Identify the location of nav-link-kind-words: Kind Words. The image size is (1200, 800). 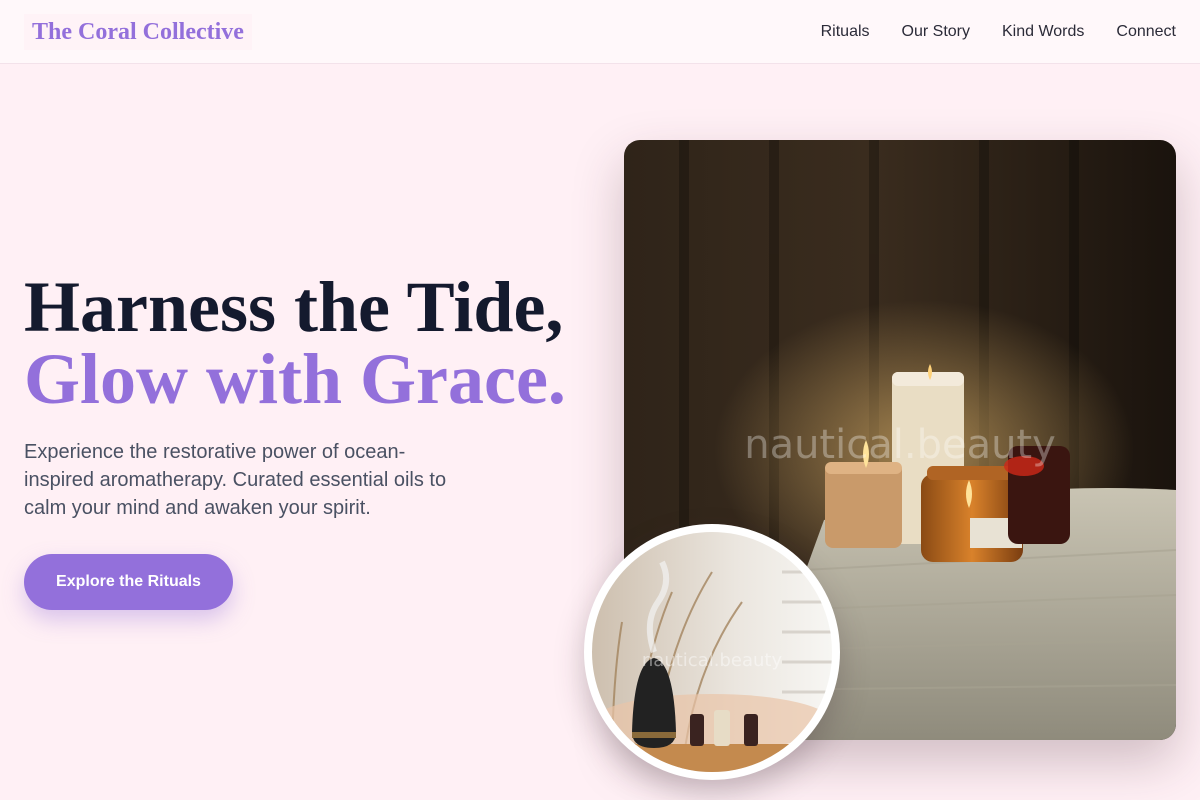
(1043, 32).